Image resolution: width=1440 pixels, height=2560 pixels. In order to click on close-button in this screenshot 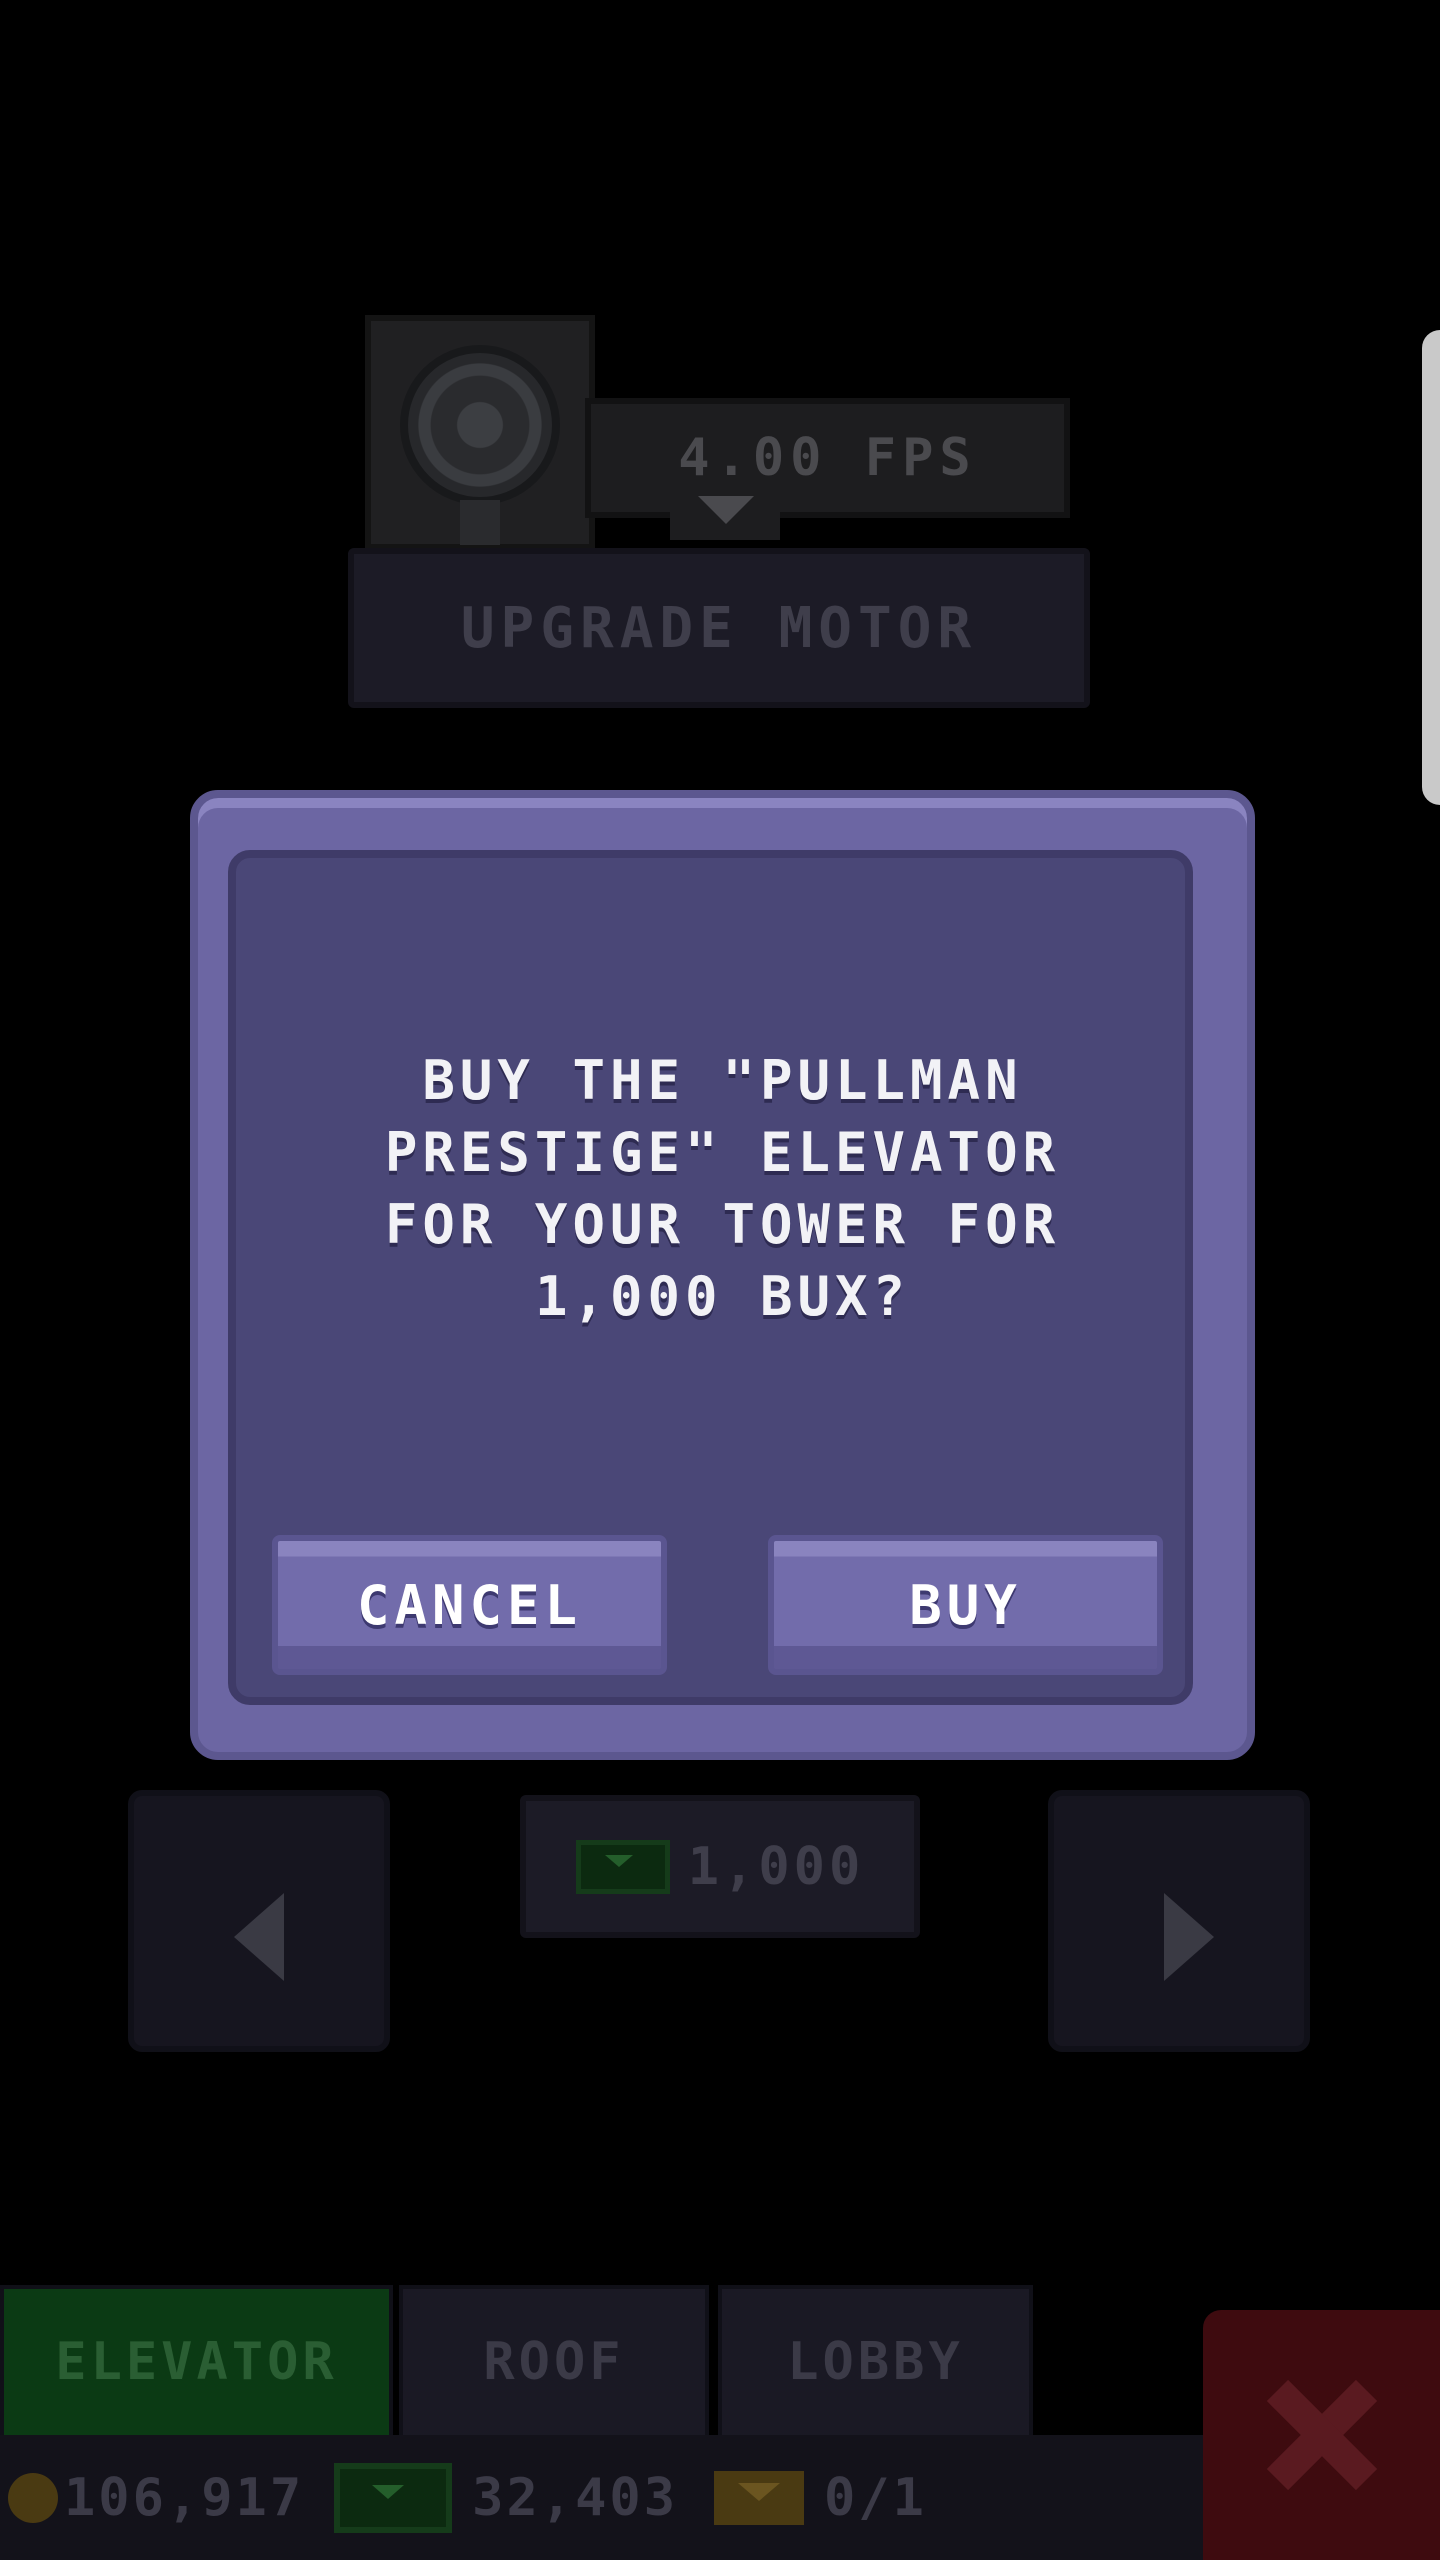, I will do `click(1321, 2435)`.